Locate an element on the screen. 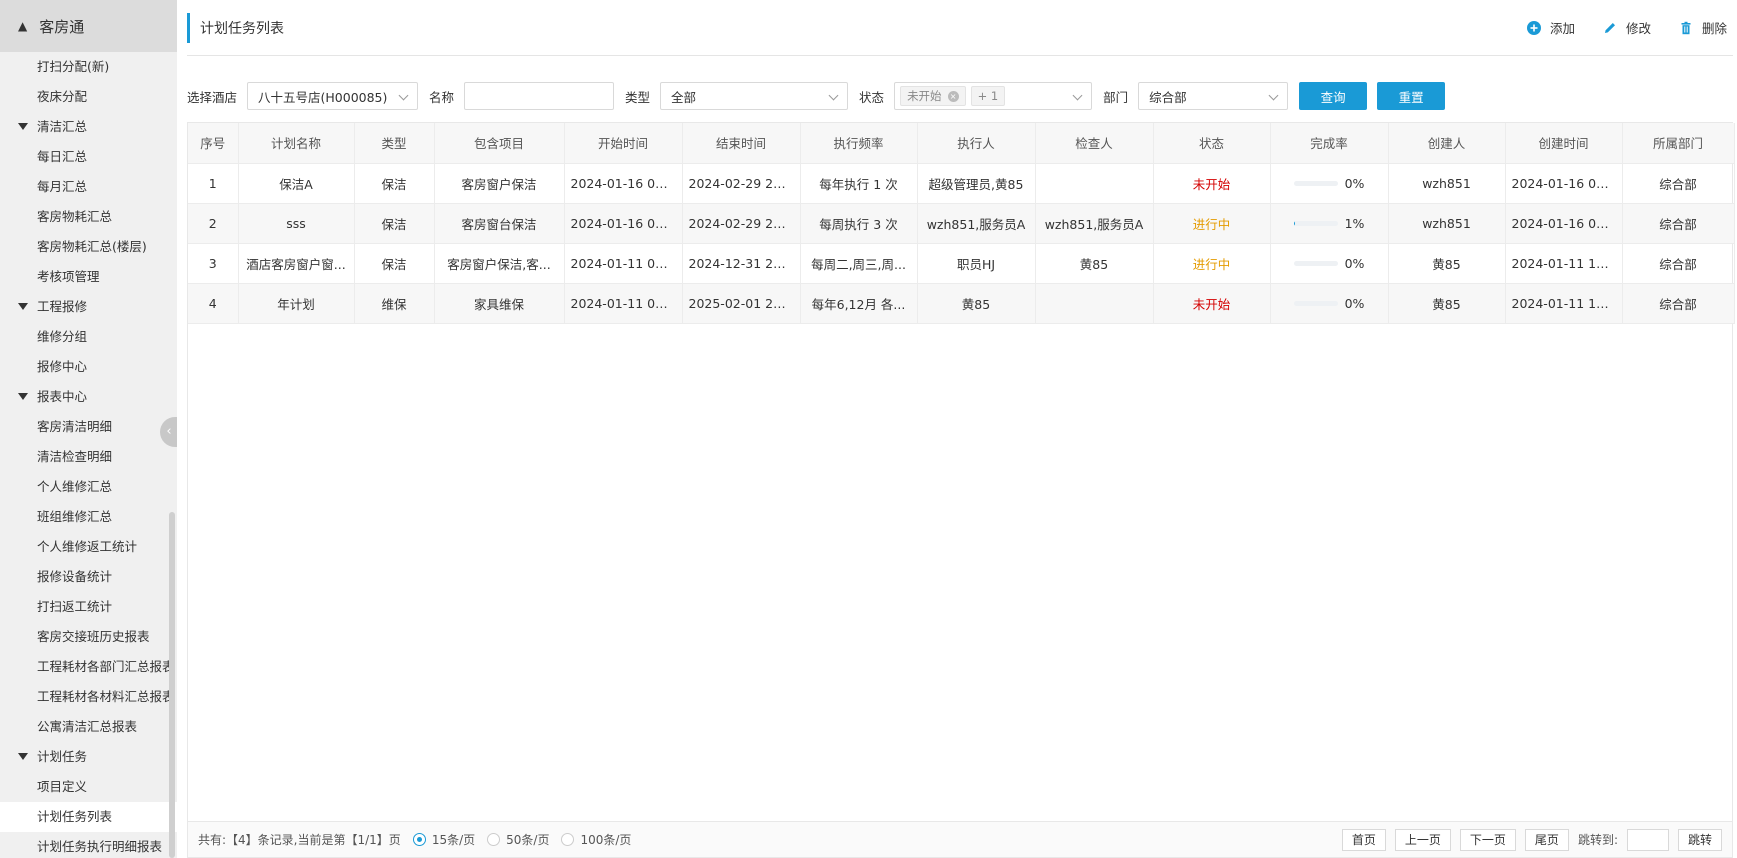 The height and width of the screenshot is (858, 1737). sidebar-scrollbar is located at coordinates (172, 685).